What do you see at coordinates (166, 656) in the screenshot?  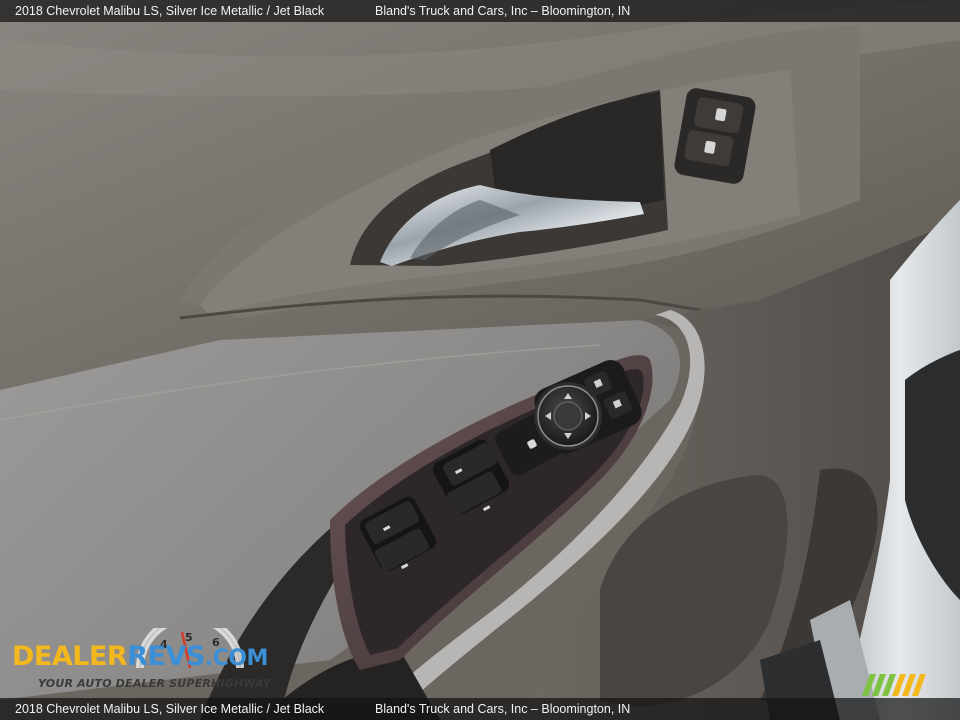 I see `brand-revs: REVS` at bounding box center [166, 656].